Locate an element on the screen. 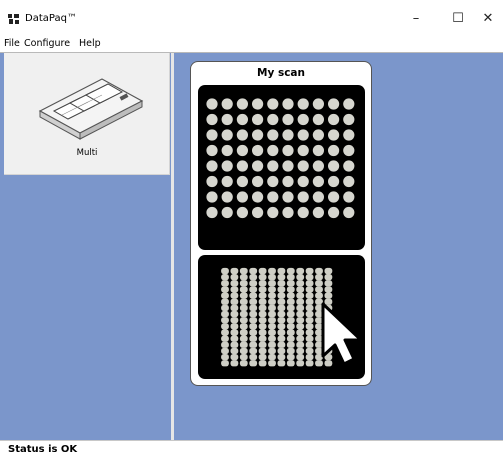 The width and height of the screenshot is (503, 459). device-card-multi: Multi is located at coordinates (87, 114).